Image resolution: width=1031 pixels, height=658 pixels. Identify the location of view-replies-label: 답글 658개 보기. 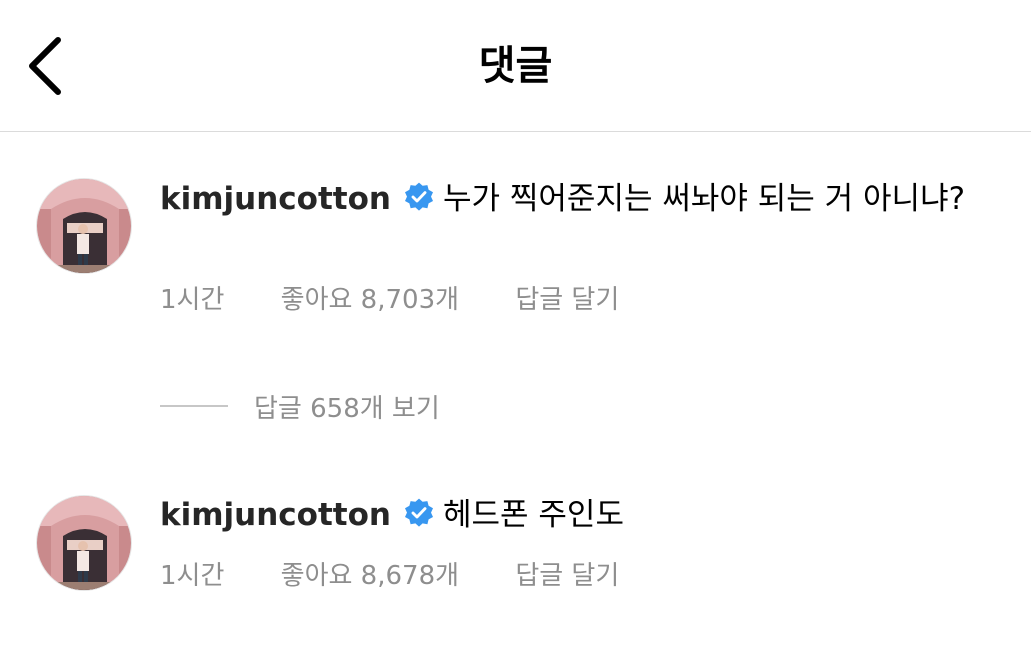
(347, 408).